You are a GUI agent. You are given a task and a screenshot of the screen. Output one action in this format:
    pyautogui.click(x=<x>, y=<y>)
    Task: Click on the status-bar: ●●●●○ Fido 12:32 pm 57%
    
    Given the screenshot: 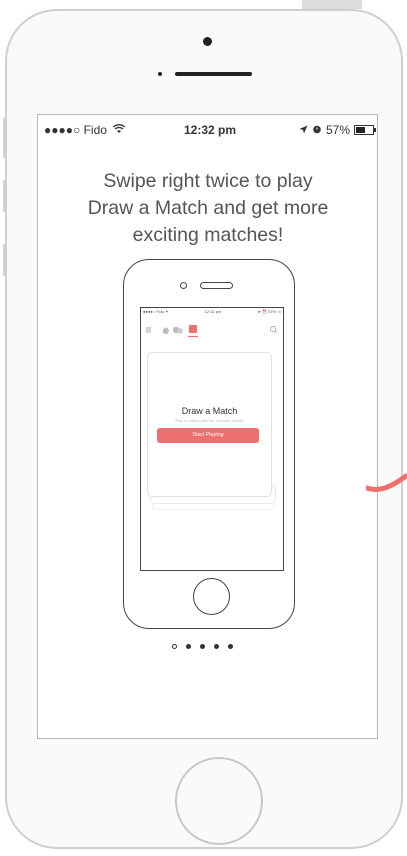 What is the action you would take?
    pyautogui.click(x=213, y=131)
    